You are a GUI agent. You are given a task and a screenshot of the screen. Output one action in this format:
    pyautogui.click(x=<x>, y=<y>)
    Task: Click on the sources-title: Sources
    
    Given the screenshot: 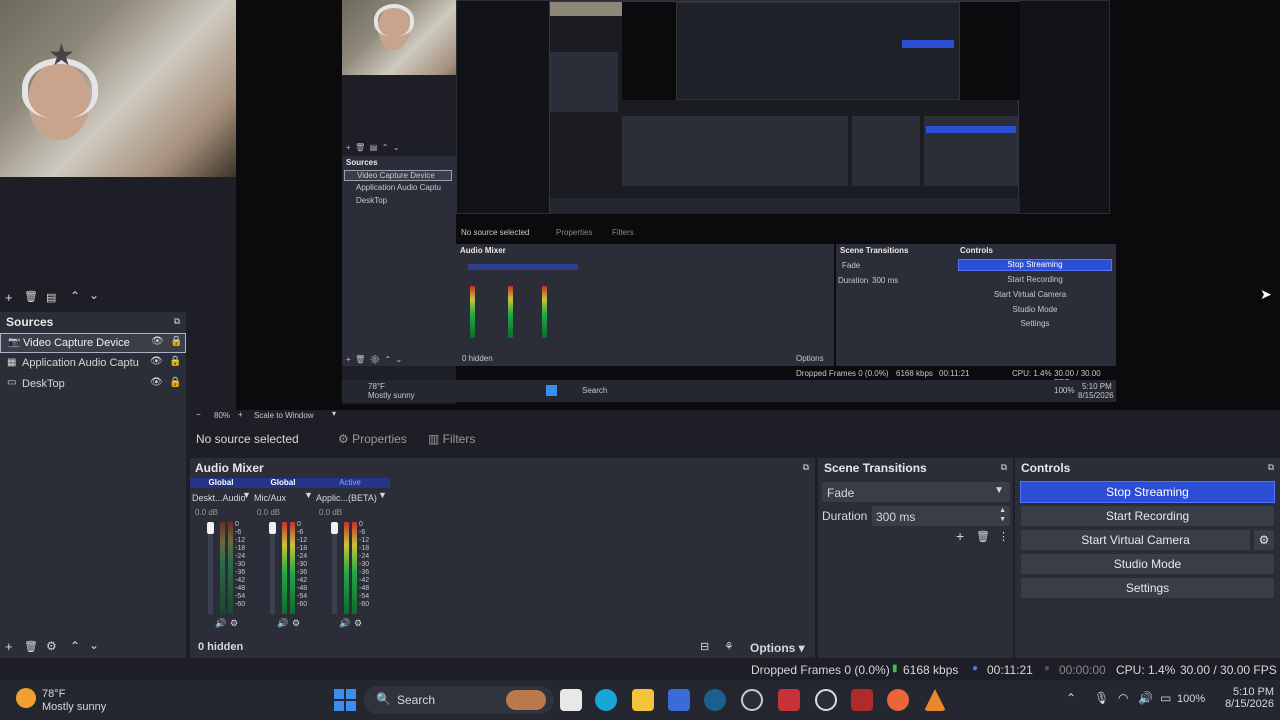 What is the action you would take?
    pyautogui.click(x=30, y=322)
    